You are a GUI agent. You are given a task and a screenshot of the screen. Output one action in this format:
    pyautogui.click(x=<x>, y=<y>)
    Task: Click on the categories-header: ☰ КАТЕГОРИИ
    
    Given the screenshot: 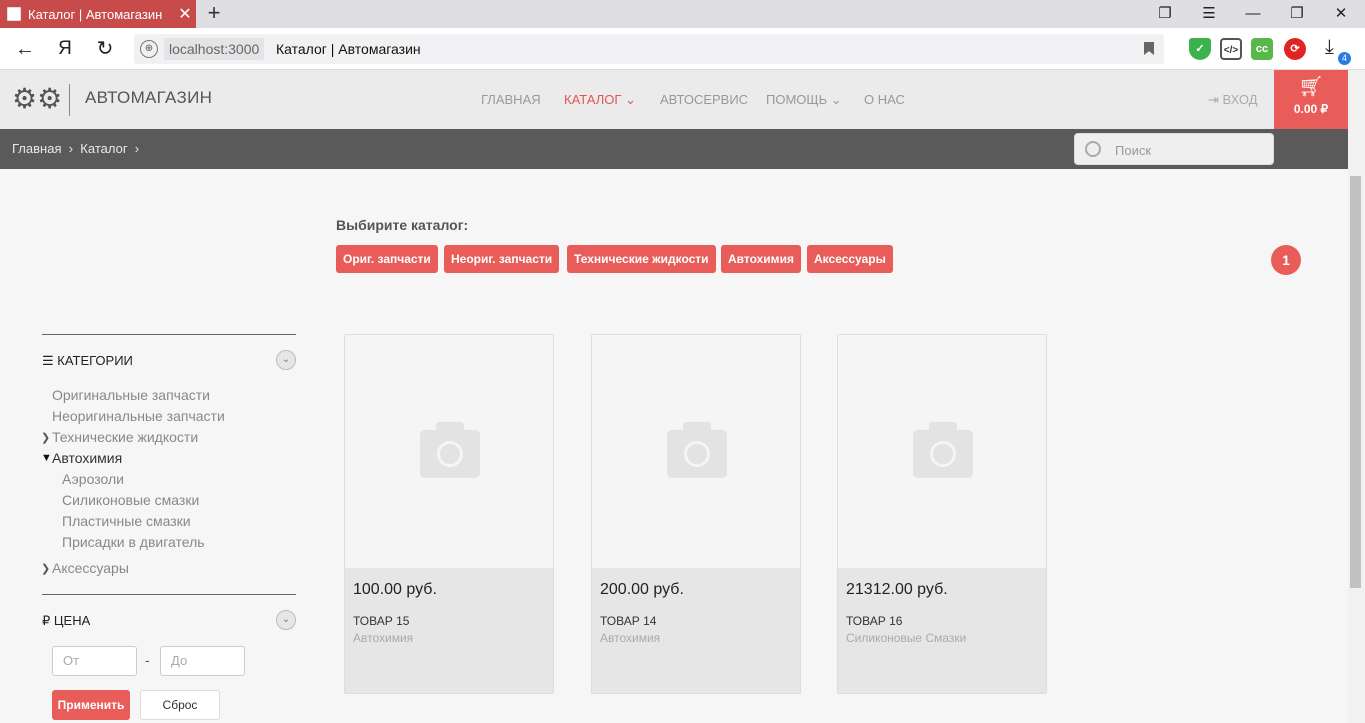 What is the action you would take?
    pyautogui.click(x=87, y=361)
    